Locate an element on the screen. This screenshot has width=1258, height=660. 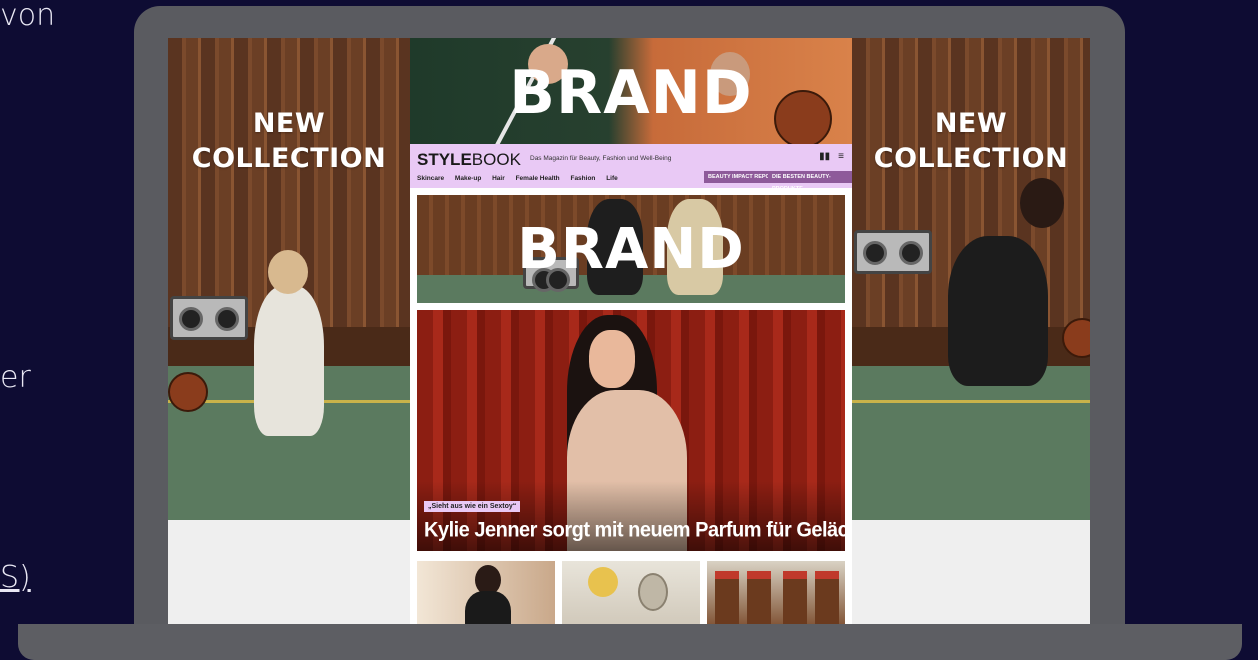
logo-bold-part: STYLE is located at coordinates (444, 159).